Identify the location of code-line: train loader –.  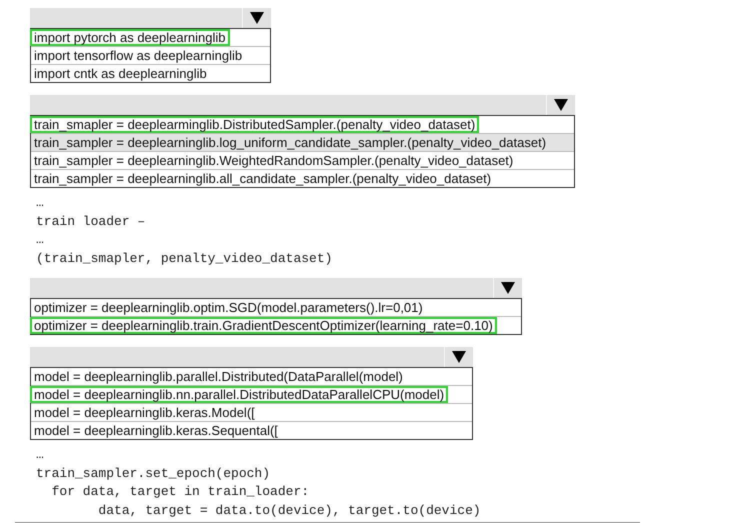
(91, 221).